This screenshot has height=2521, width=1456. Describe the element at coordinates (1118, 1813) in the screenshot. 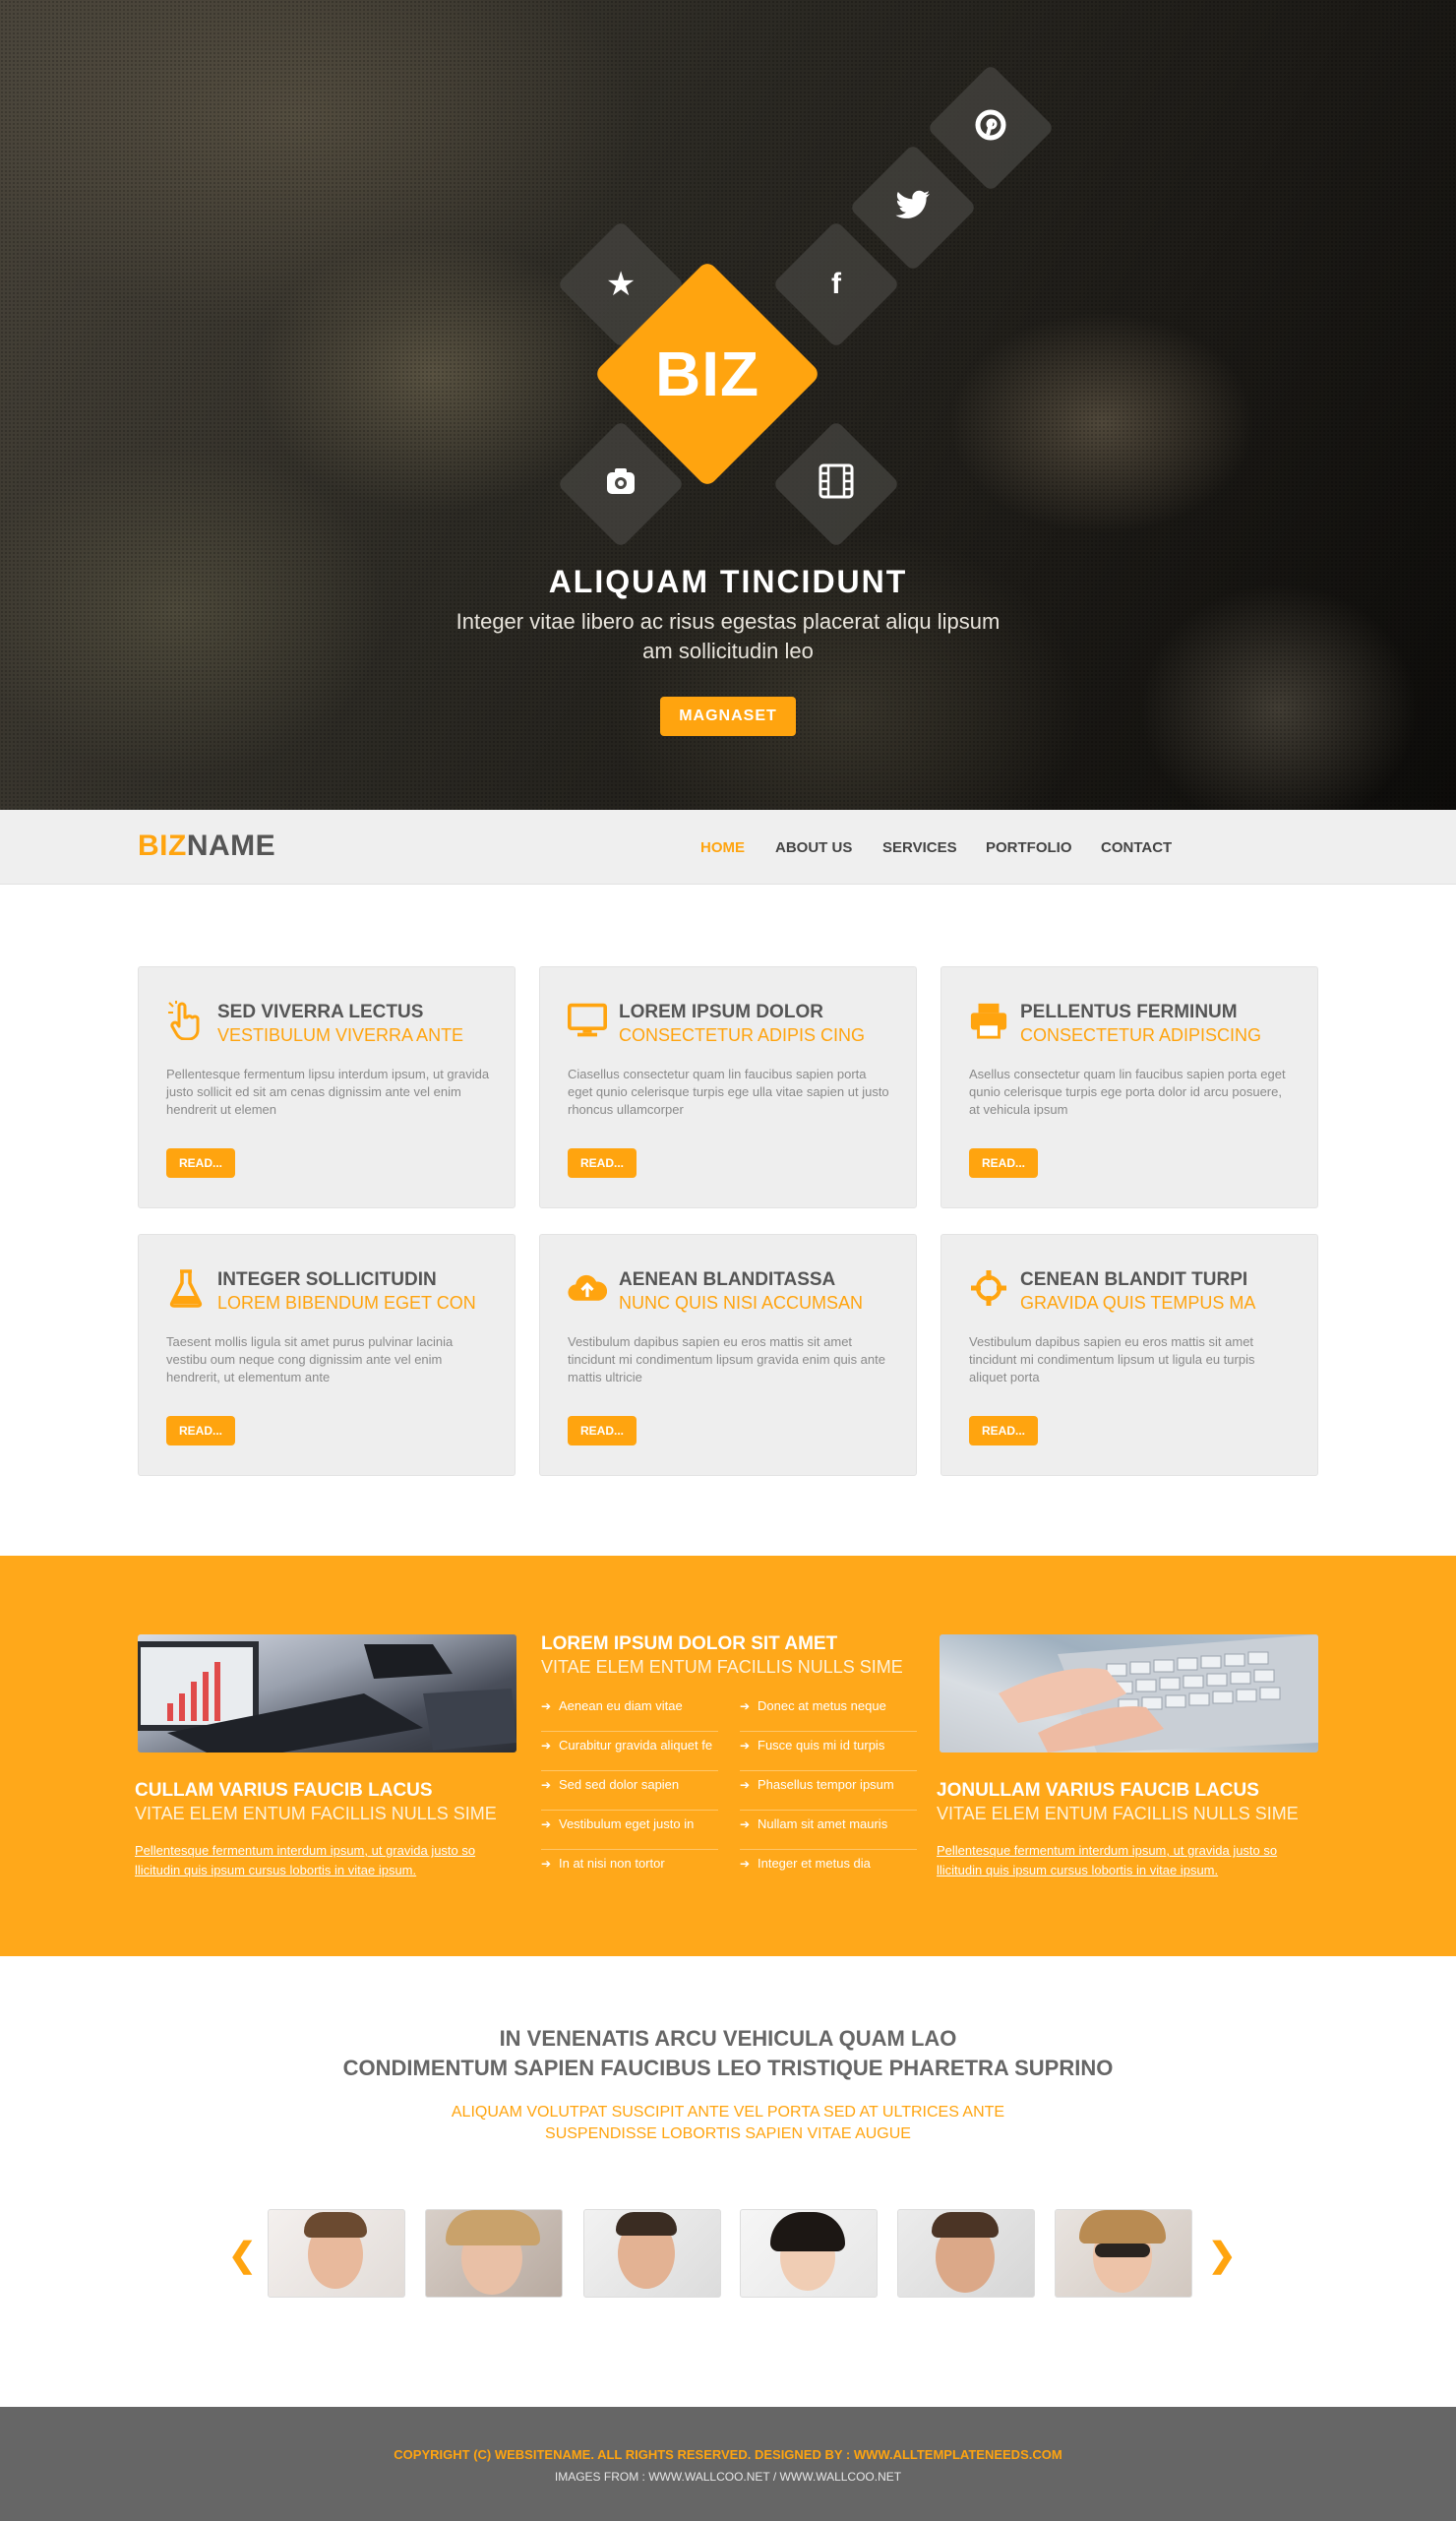

I see `band-right-subtitle: VITAE ELEM ENTUM FACILLIS NULLS SIME` at that location.